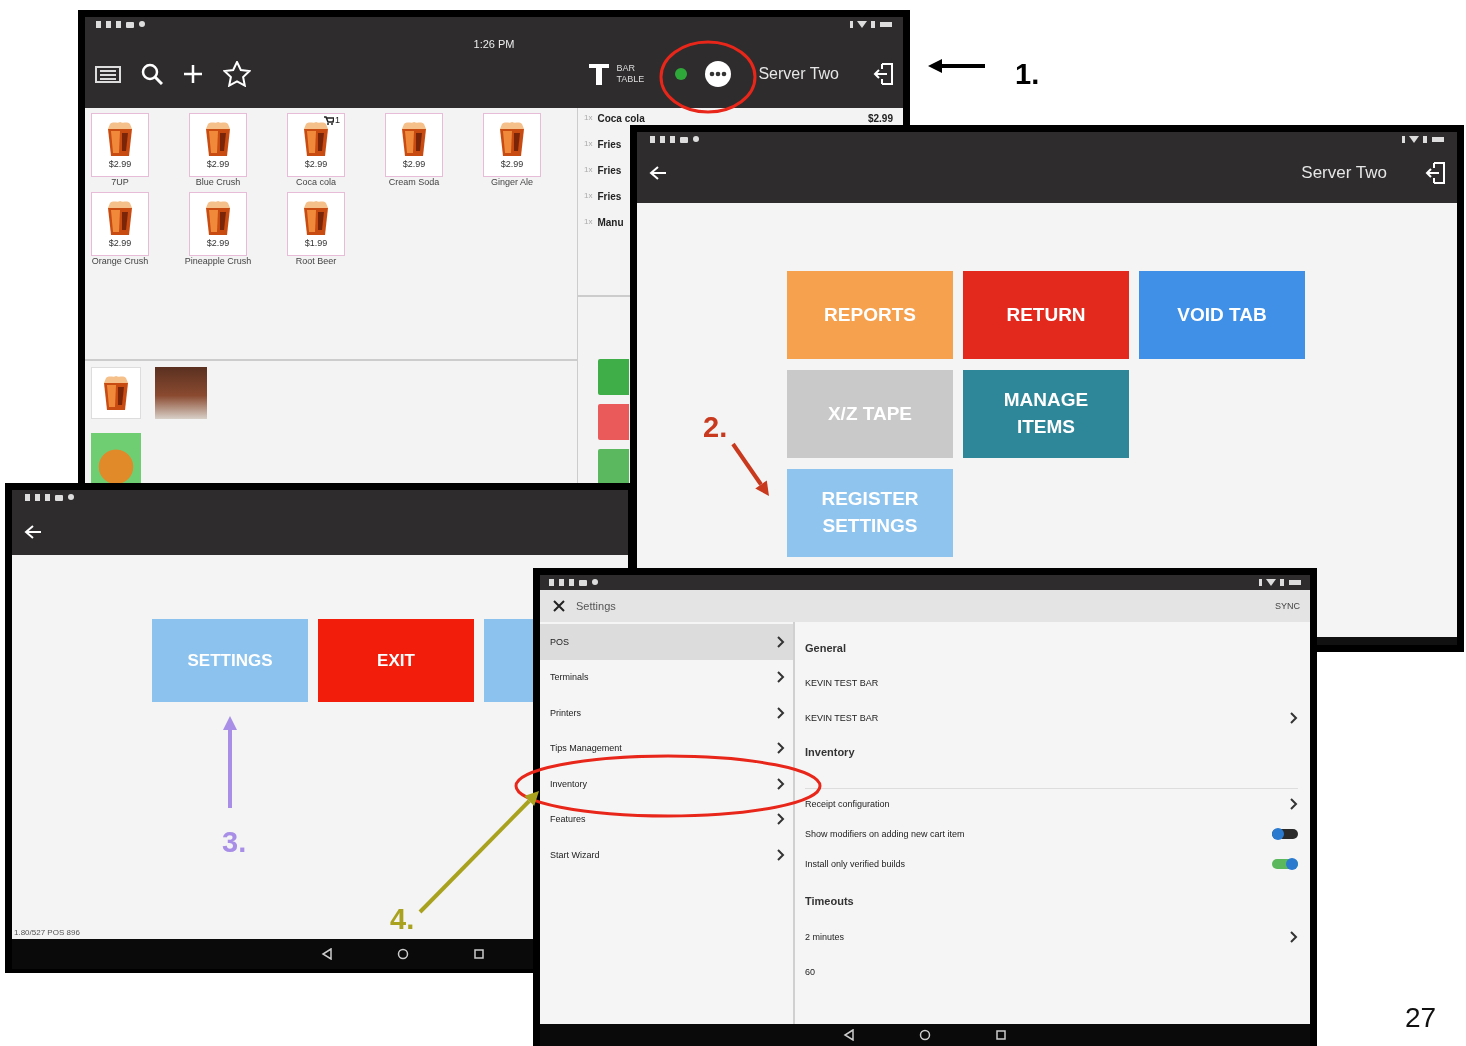 The image size is (1466, 1046). I want to click on more-menu-icon, so click(718, 74).